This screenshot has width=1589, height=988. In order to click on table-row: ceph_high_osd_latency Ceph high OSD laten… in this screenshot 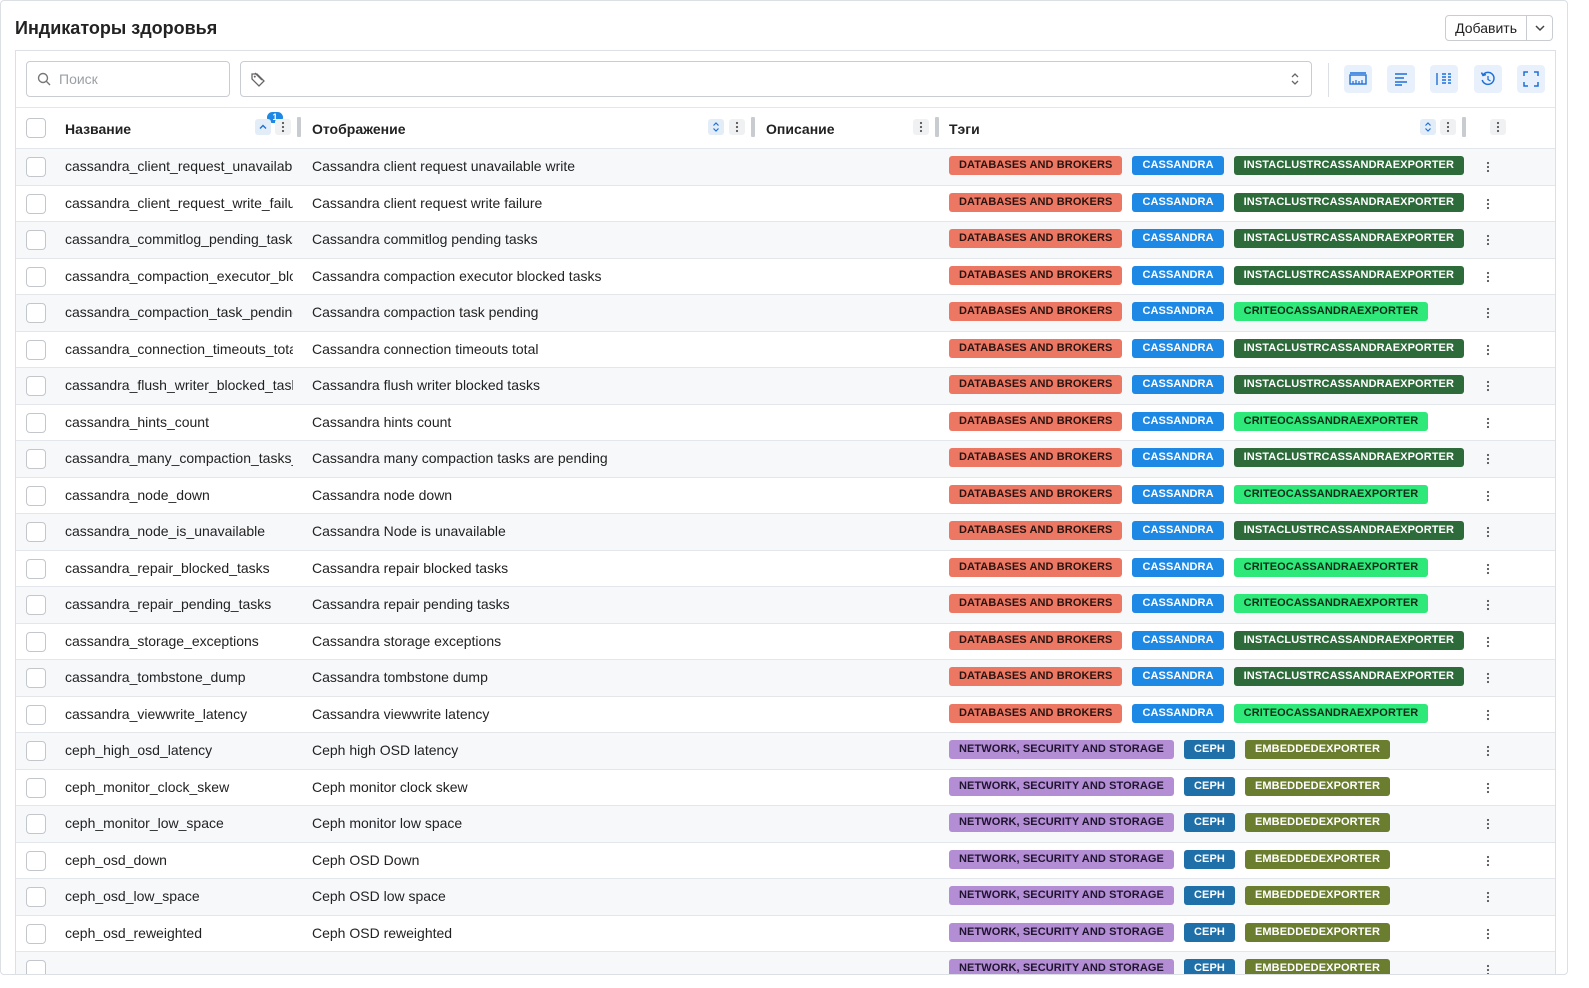, I will do `click(785, 751)`.